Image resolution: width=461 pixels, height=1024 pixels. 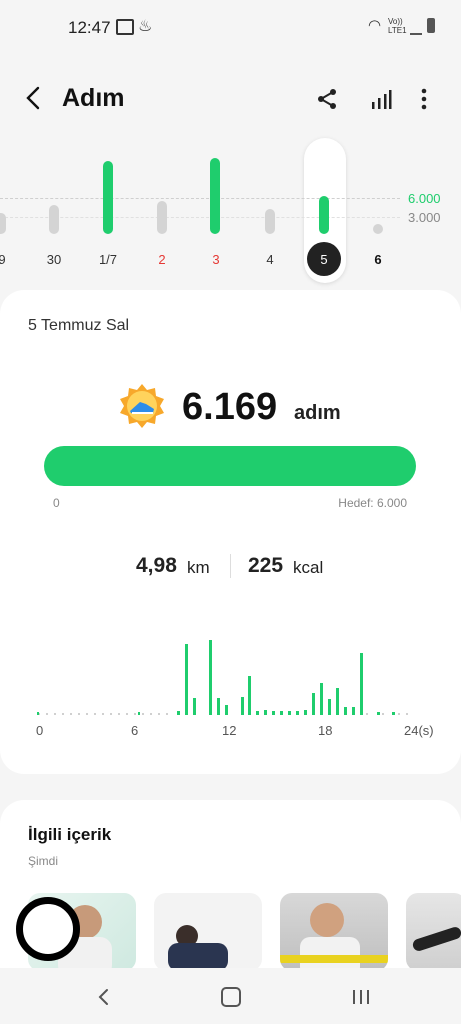 I want to click on section-title: İlgili içerik, so click(x=70, y=834).